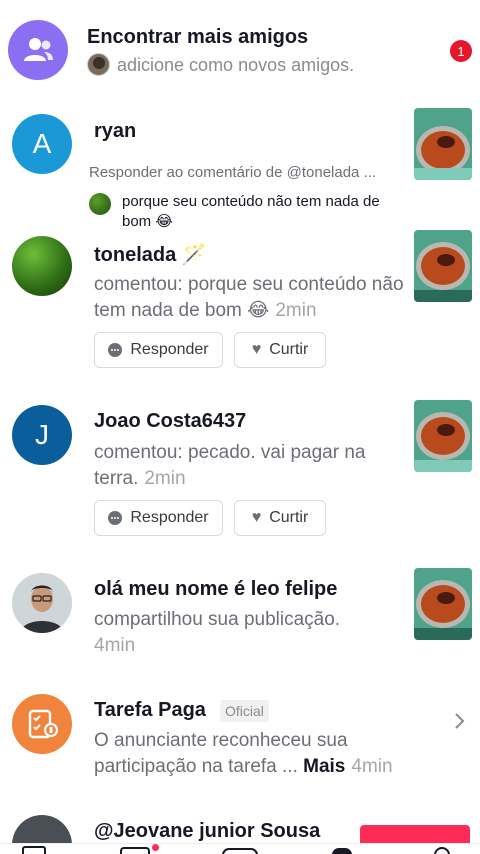  Describe the element at coordinates (100, 204) in the screenshot. I see `quote-avatar` at that location.